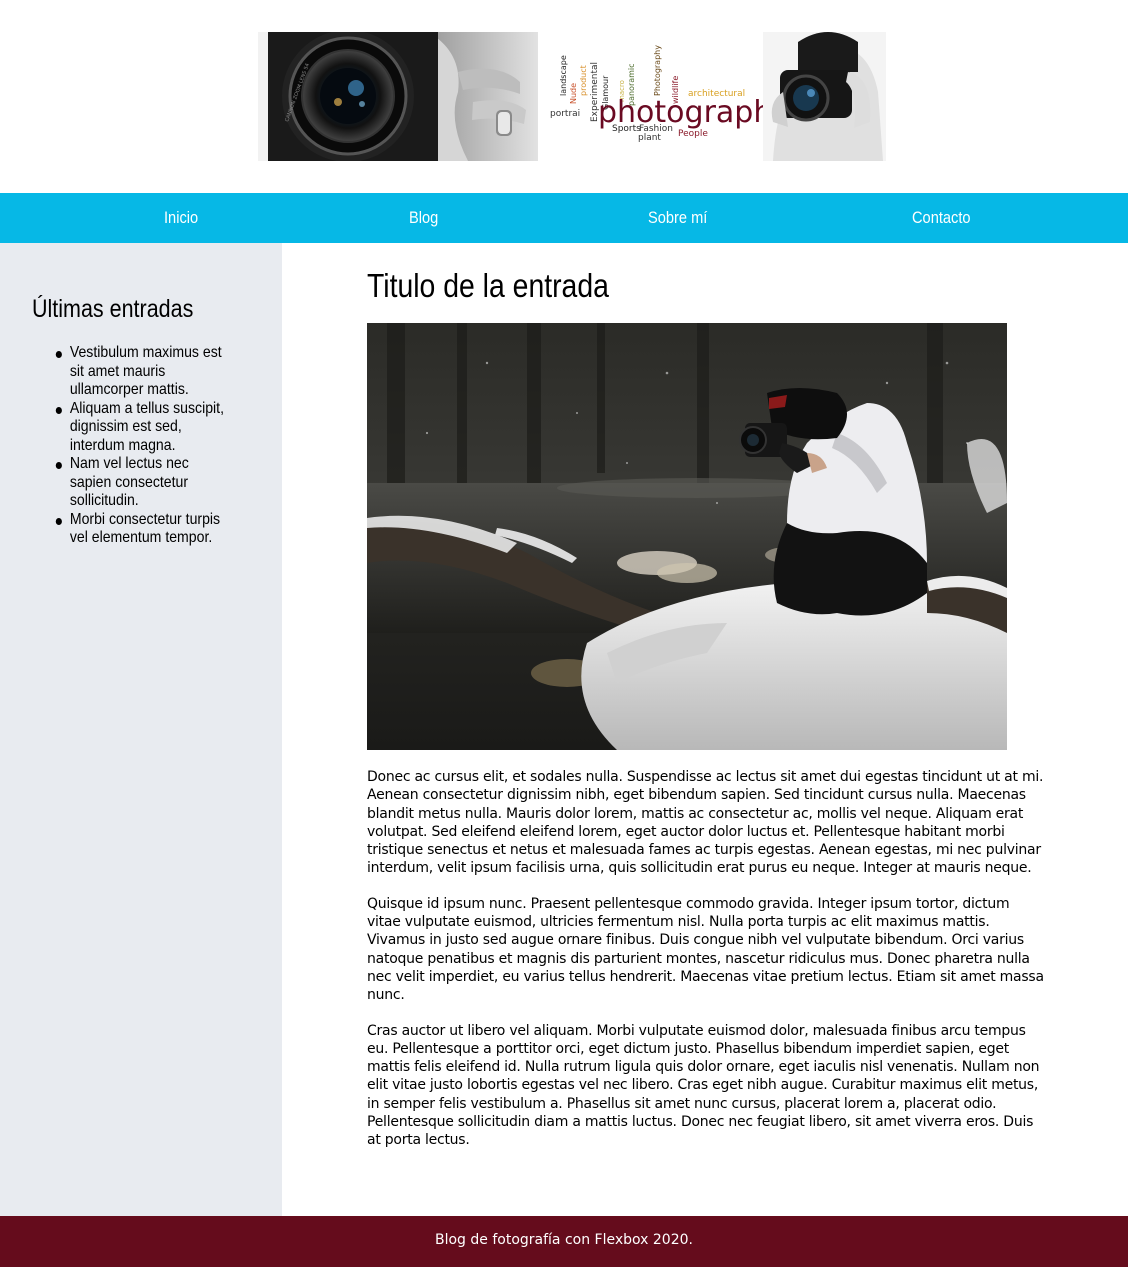 The width and height of the screenshot is (1128, 1267). Describe the element at coordinates (565, 114) in the screenshot. I see `banner-word-portrai: portrai` at that location.